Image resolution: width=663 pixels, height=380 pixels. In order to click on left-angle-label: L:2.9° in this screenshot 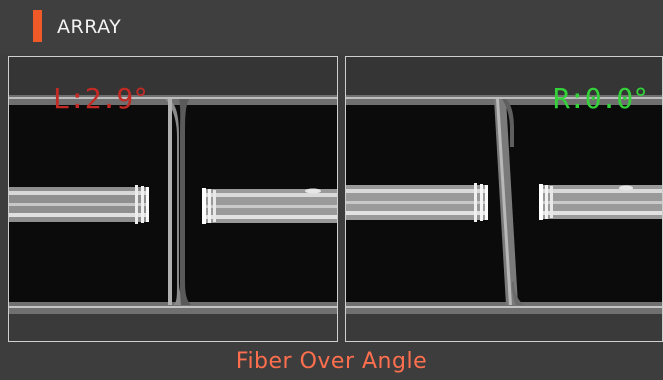, I will do `click(101, 98)`.